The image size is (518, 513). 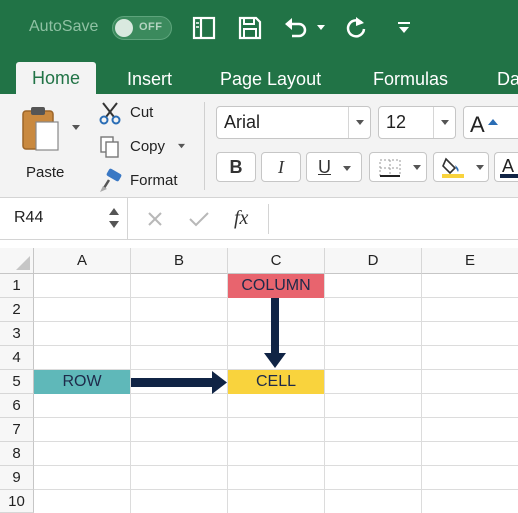 I want to click on underline-dropdown-icon, so click(x=347, y=169).